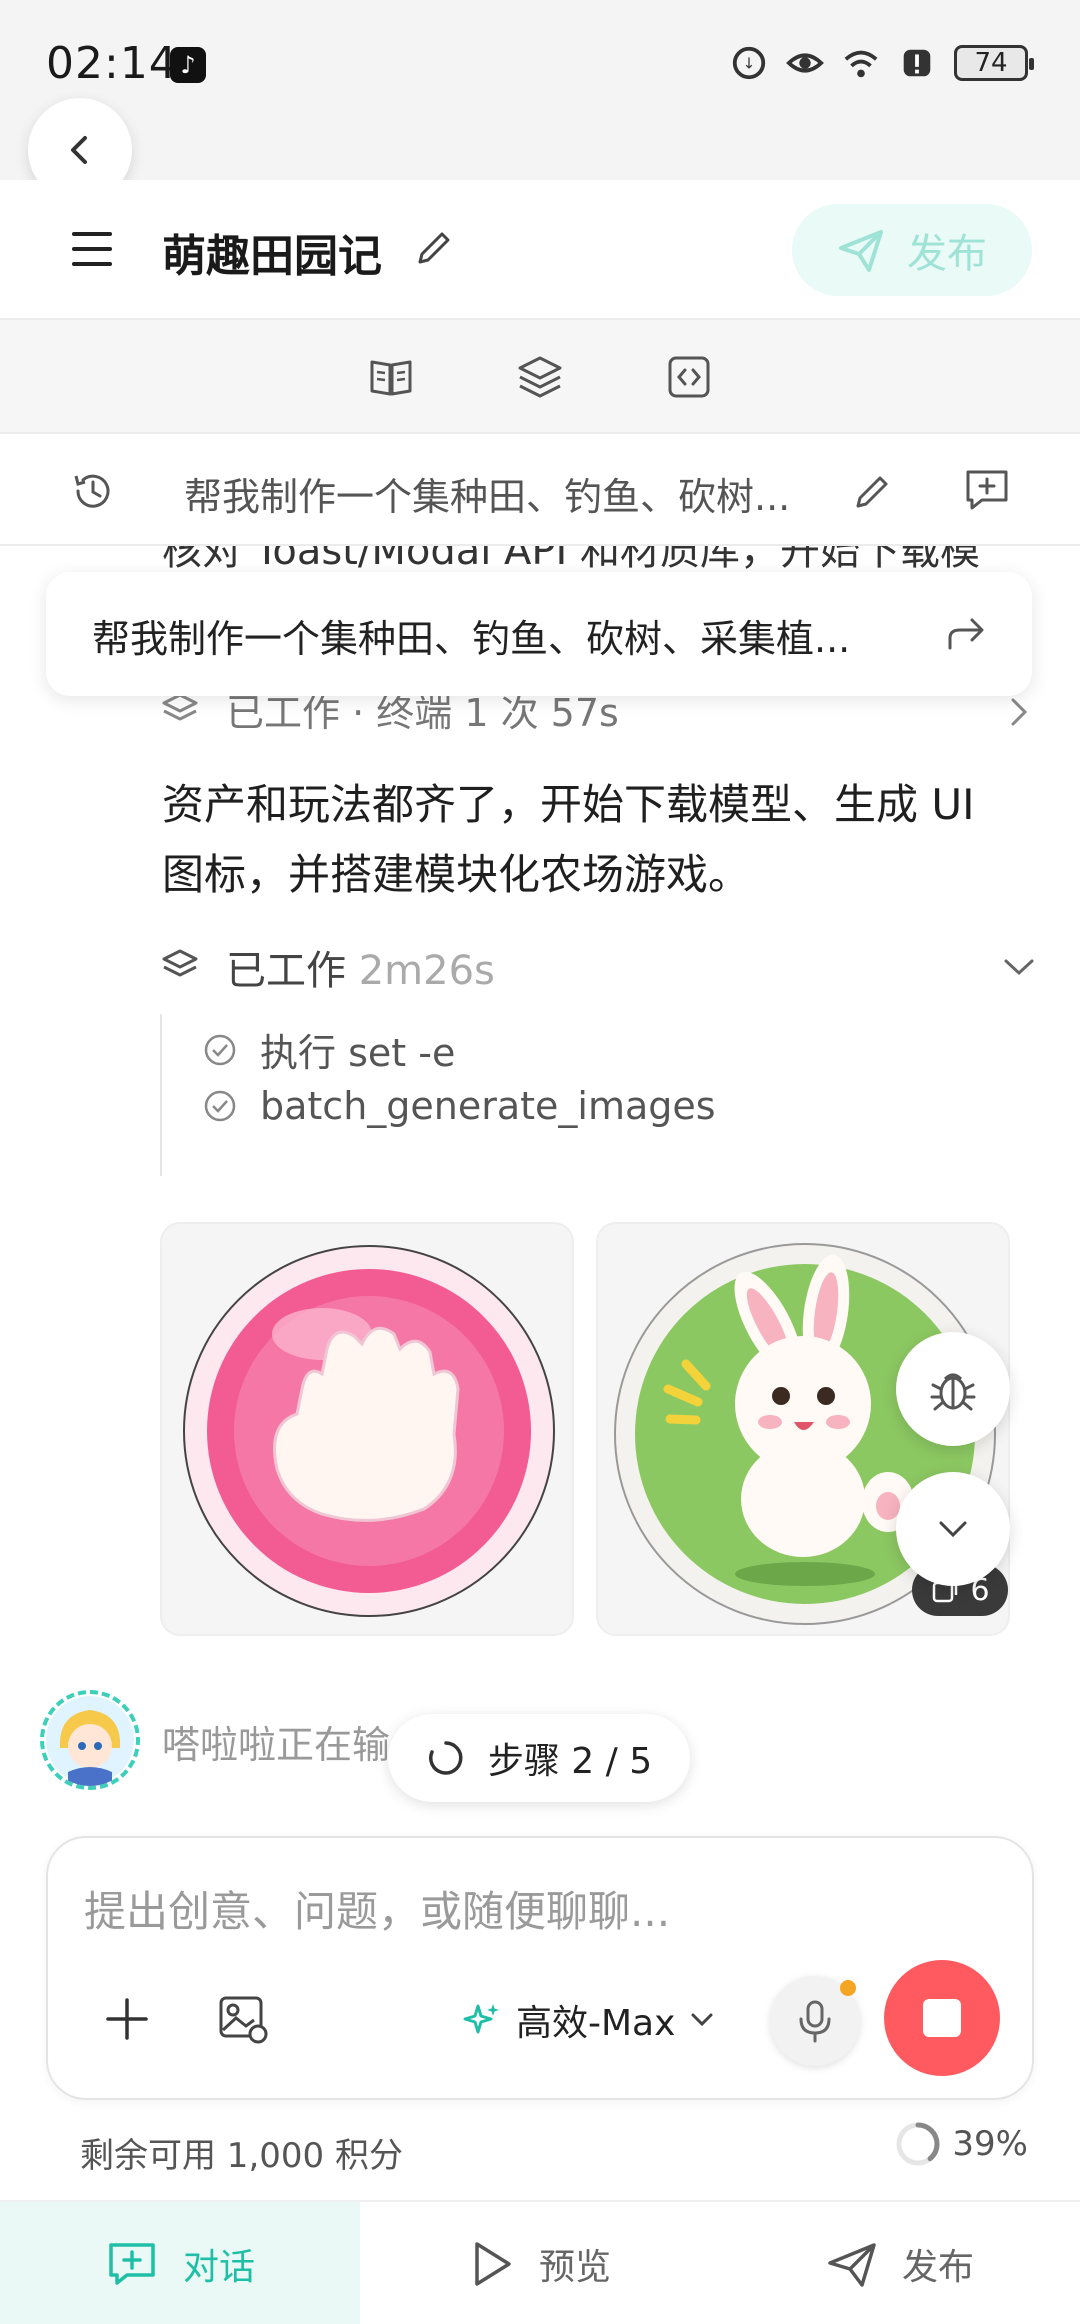 Image resolution: width=1080 pixels, height=2324 pixels. Describe the element at coordinates (882, 63) in the screenshot. I see `status-icons: ↓ 74` at that location.